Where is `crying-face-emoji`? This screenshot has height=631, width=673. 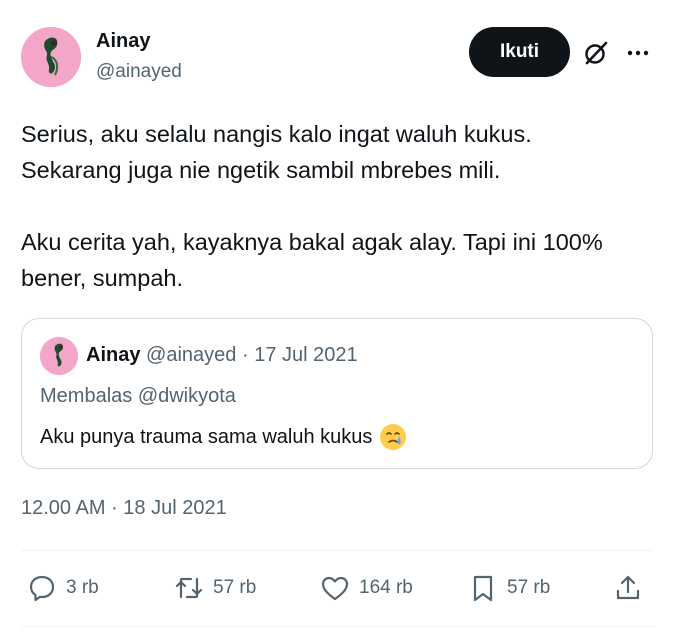
crying-face-emoji is located at coordinates (393, 437).